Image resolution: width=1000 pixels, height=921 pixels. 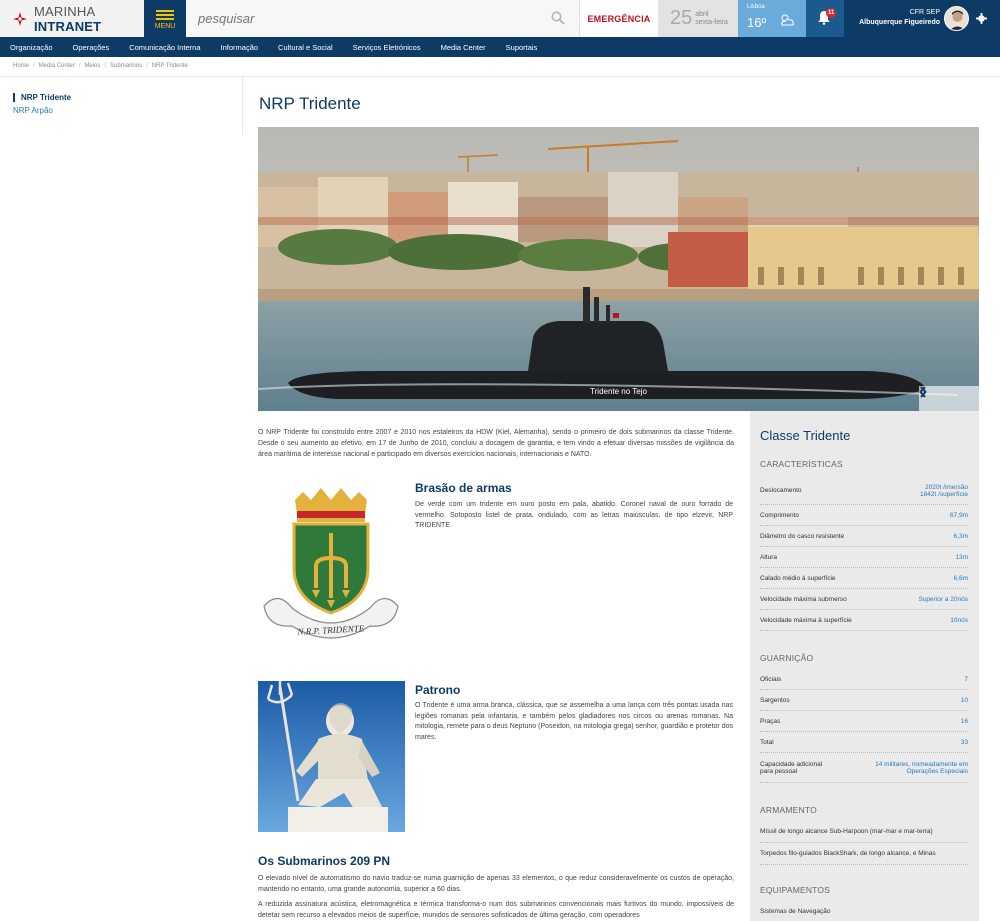 I want to click on breadcrumb-meios: Meios, so click(x=92, y=66).